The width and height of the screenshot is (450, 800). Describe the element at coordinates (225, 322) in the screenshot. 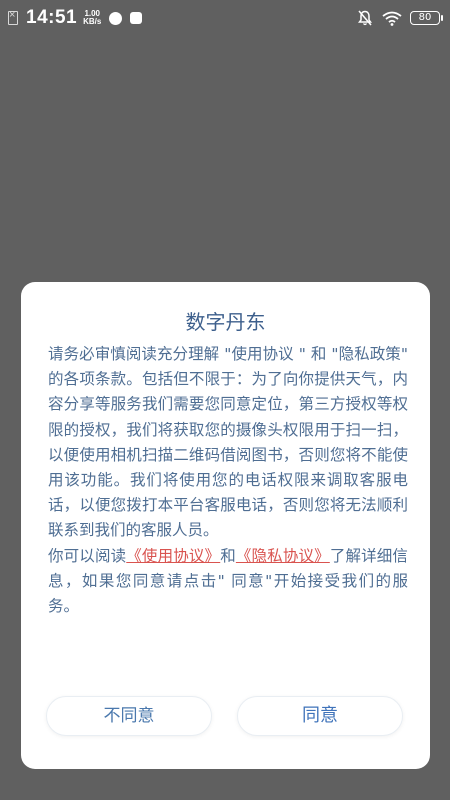

I see `dialog-title: 数字丹东` at that location.